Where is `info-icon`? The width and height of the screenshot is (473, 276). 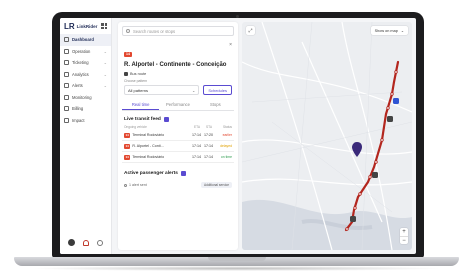
info-icon is located at coordinates (125, 185).